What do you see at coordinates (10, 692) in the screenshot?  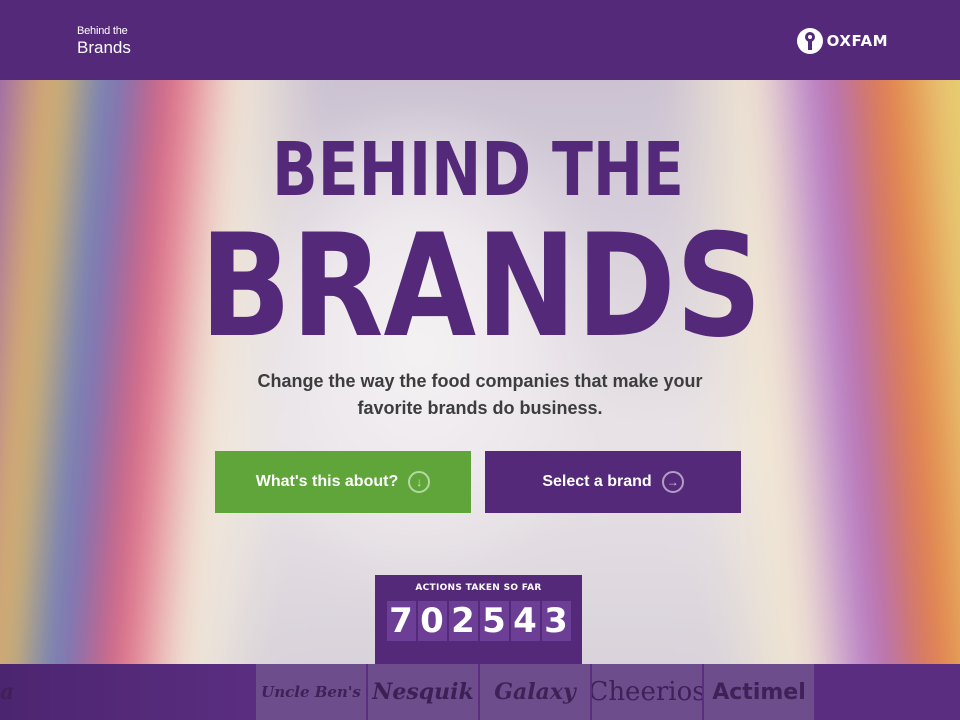 I see `brand-logo-partial: a` at bounding box center [10, 692].